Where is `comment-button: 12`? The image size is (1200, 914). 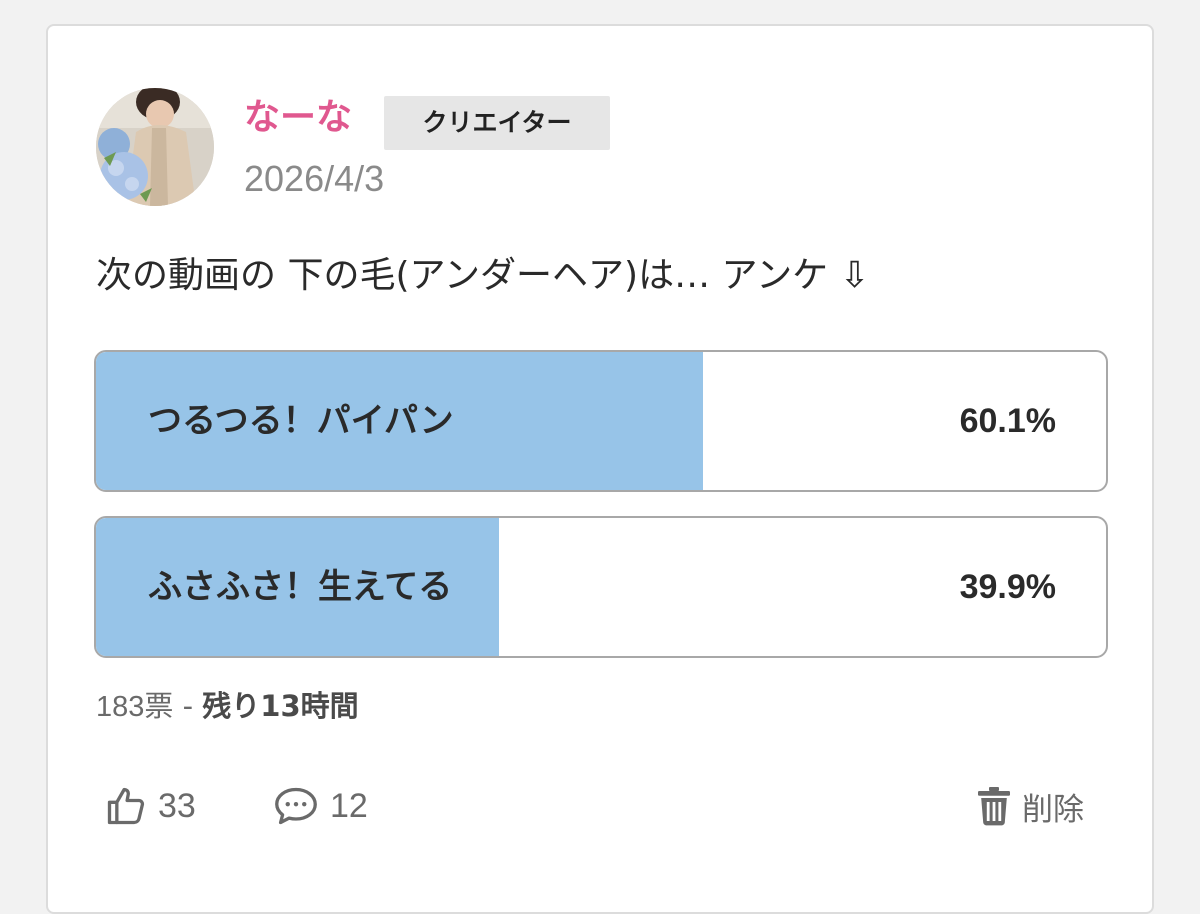
comment-button: 12 is located at coordinates (320, 806).